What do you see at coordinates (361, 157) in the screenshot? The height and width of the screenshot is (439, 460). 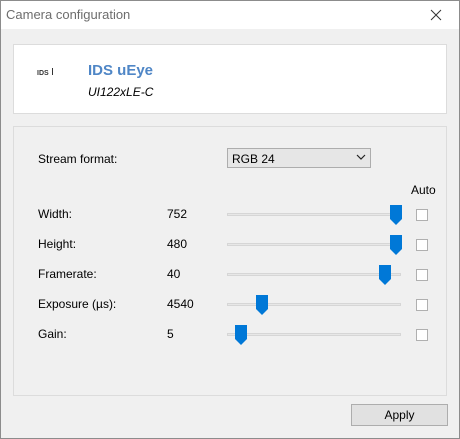 I see `chevron-down-icon` at bounding box center [361, 157].